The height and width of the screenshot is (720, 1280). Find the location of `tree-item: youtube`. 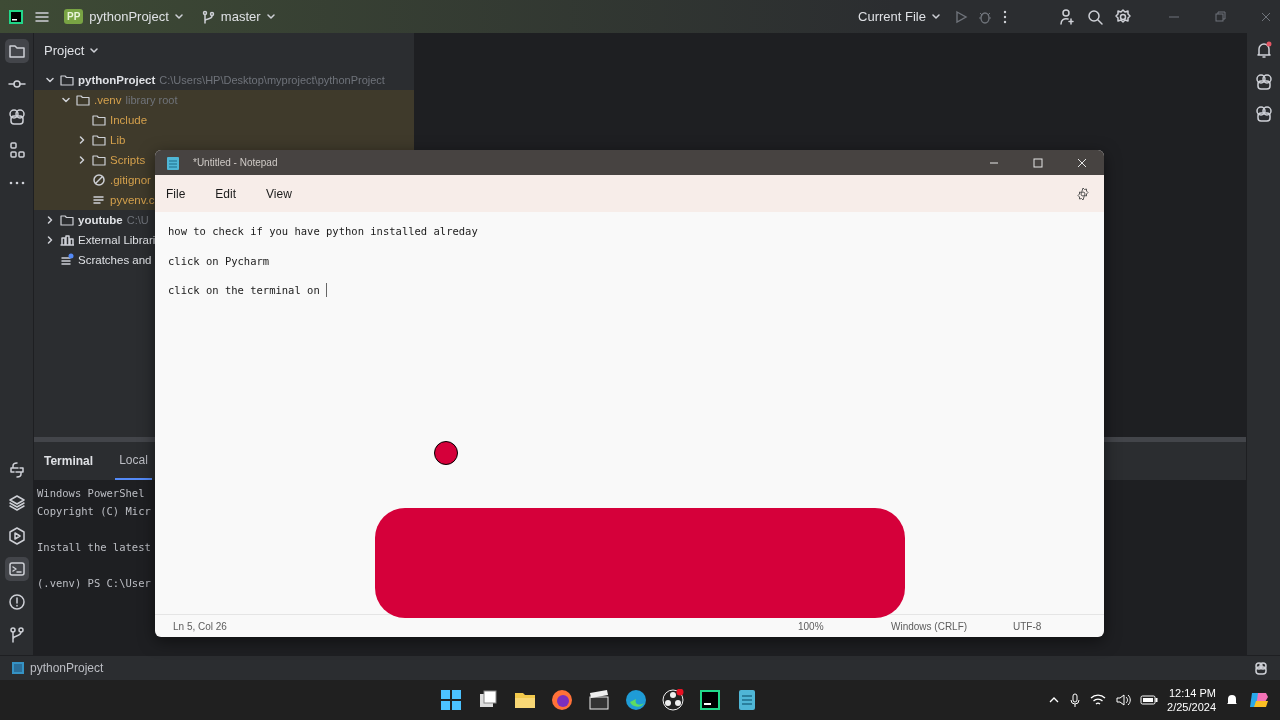

tree-item: youtube is located at coordinates (100, 220).